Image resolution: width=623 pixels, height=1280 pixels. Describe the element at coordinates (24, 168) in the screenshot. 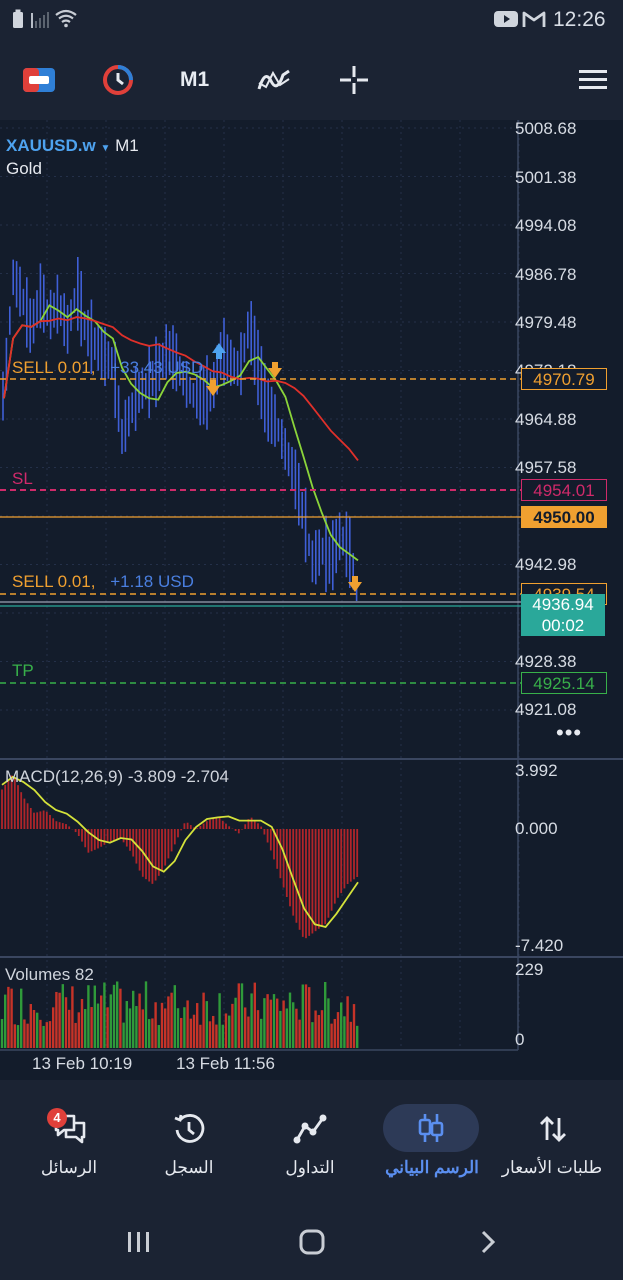

I see `symbol-description: Gold` at that location.